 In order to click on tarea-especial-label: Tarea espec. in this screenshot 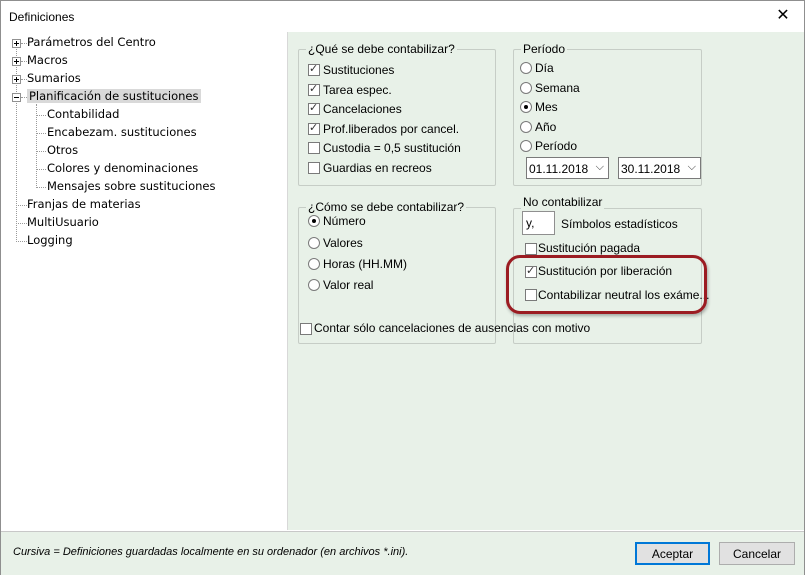, I will do `click(357, 90)`.